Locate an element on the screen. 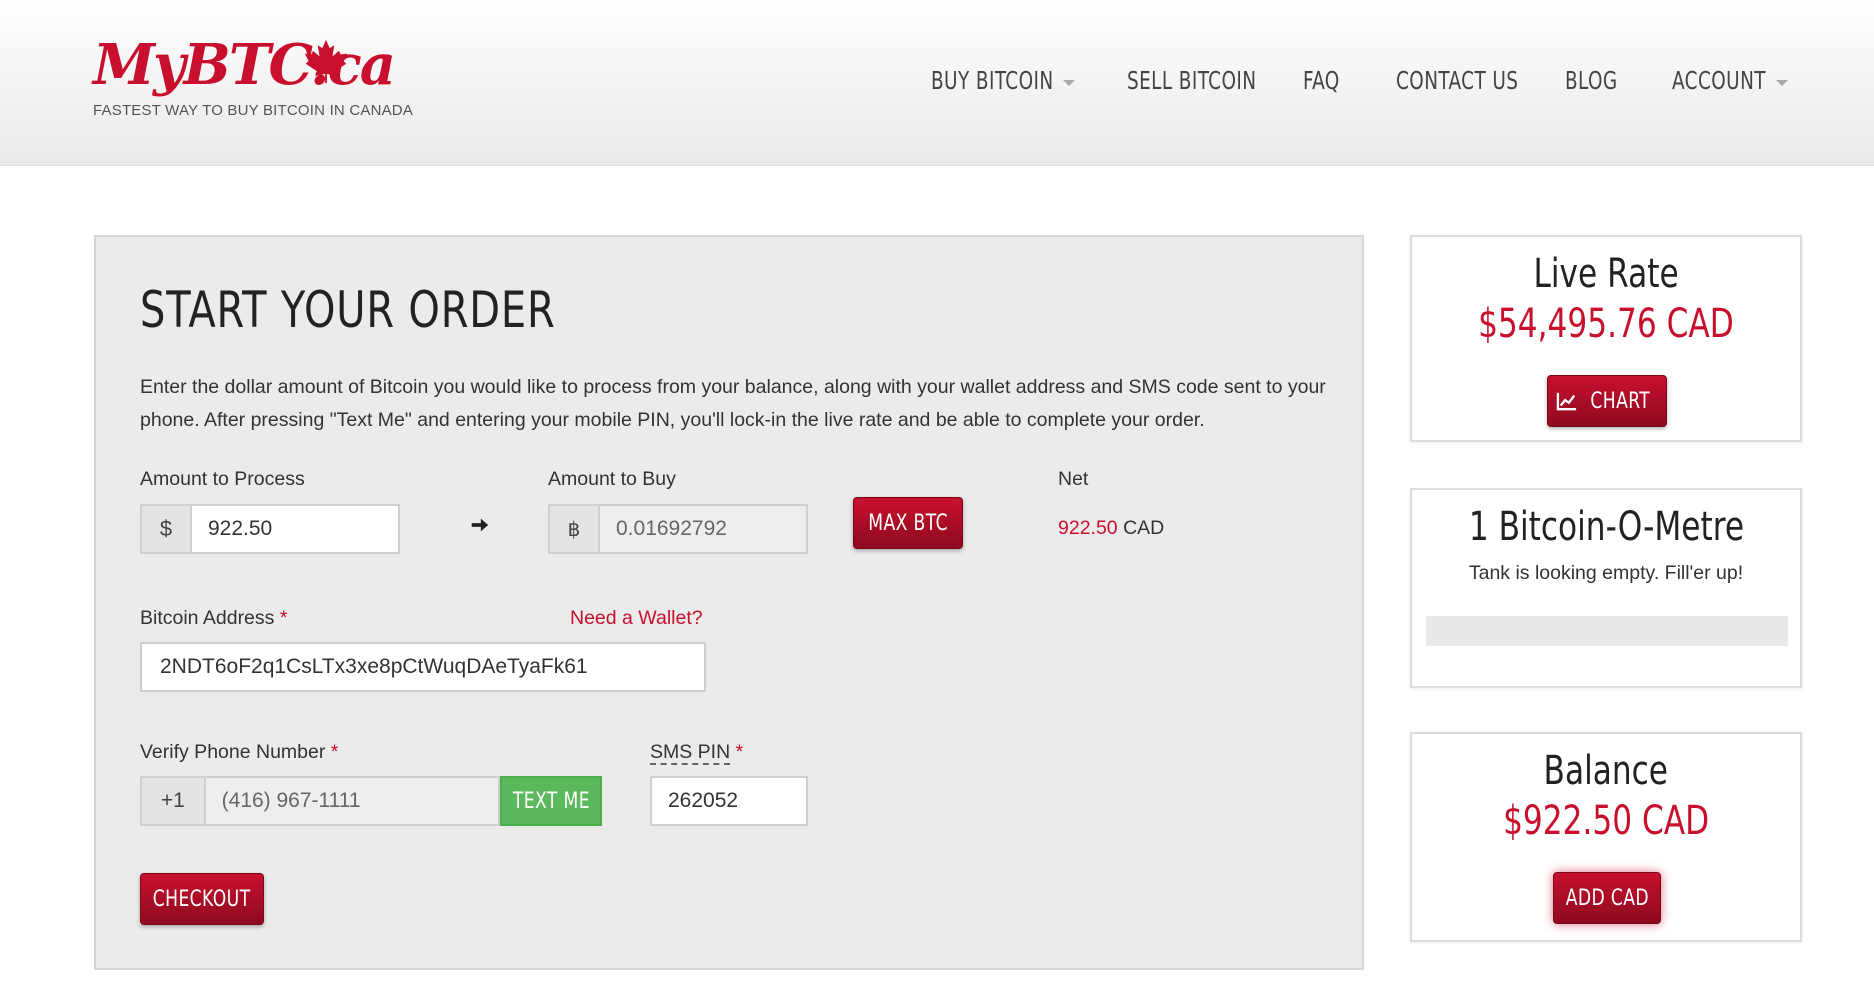 The width and height of the screenshot is (1874, 1000). balance-title: Balance is located at coordinates (1606, 771).